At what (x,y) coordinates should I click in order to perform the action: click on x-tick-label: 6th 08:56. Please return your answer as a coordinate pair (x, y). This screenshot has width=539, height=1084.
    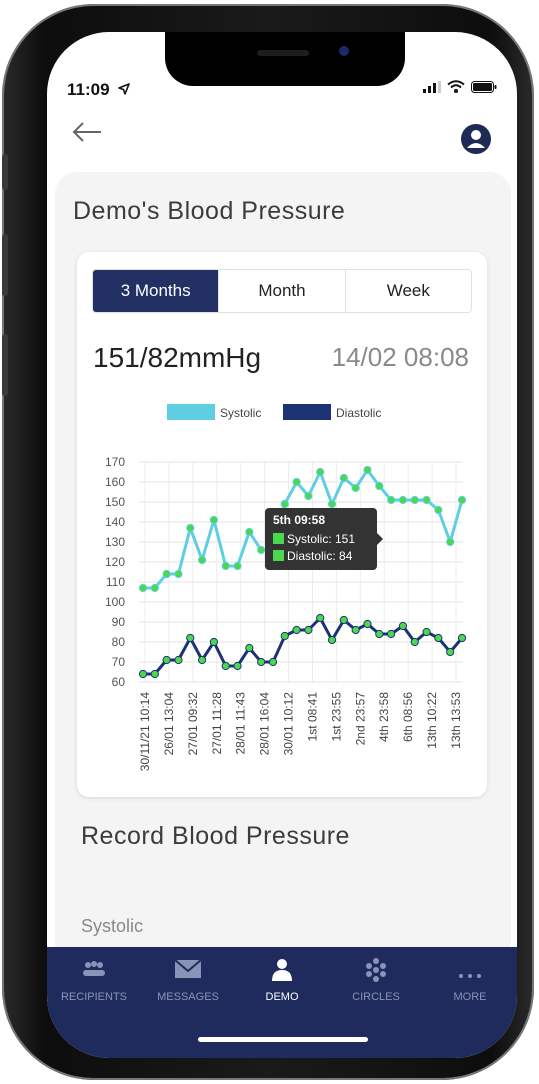
    Looking at the image, I should click on (408, 717).